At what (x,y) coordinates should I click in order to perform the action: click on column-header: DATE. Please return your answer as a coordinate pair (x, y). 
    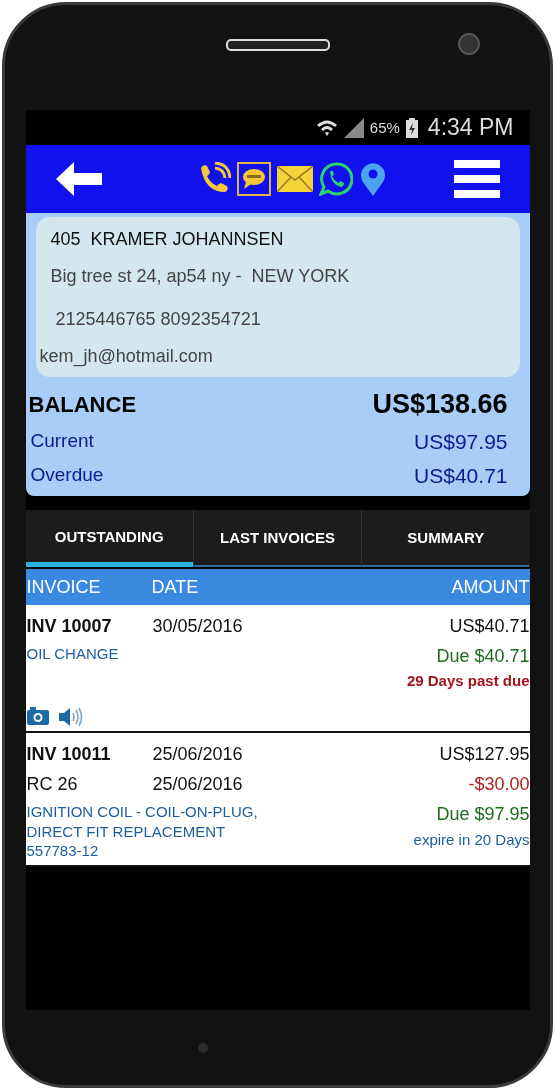
    Looking at the image, I should click on (175, 587).